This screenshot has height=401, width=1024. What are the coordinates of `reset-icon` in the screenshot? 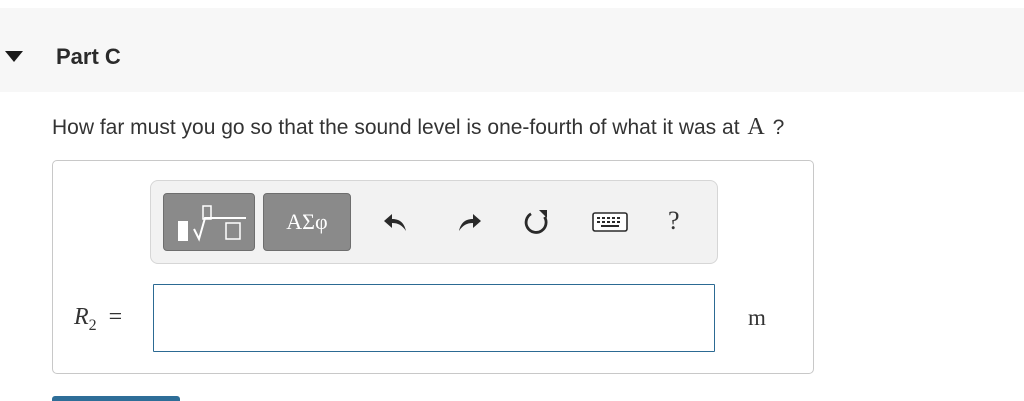 It's located at (537, 222).